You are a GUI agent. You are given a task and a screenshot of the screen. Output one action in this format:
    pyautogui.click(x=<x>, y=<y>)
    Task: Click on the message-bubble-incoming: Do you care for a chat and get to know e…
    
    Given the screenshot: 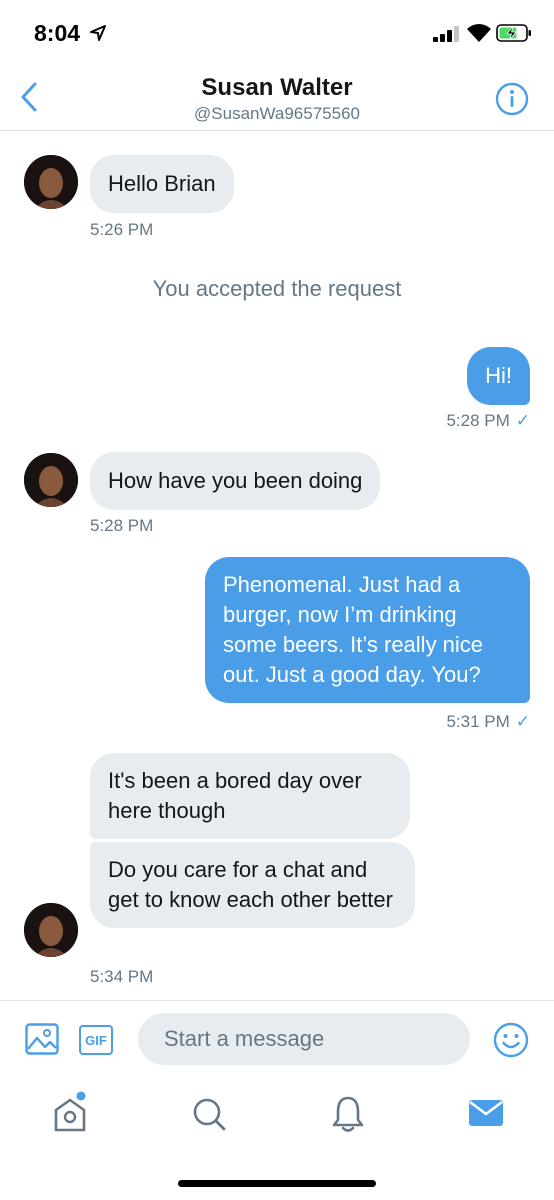 What is the action you would take?
    pyautogui.click(x=252, y=885)
    